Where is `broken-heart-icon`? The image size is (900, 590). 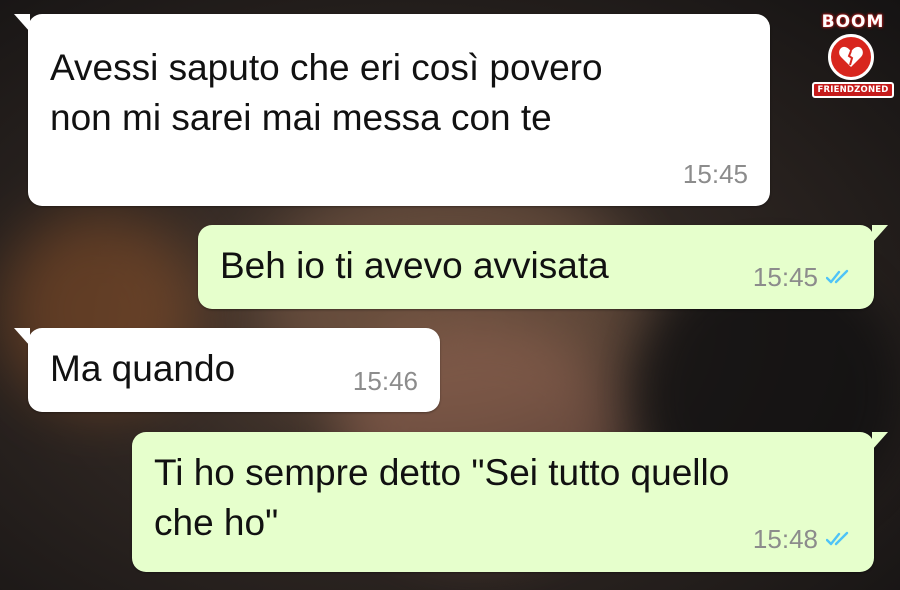
broken-heart-icon is located at coordinates (851, 57).